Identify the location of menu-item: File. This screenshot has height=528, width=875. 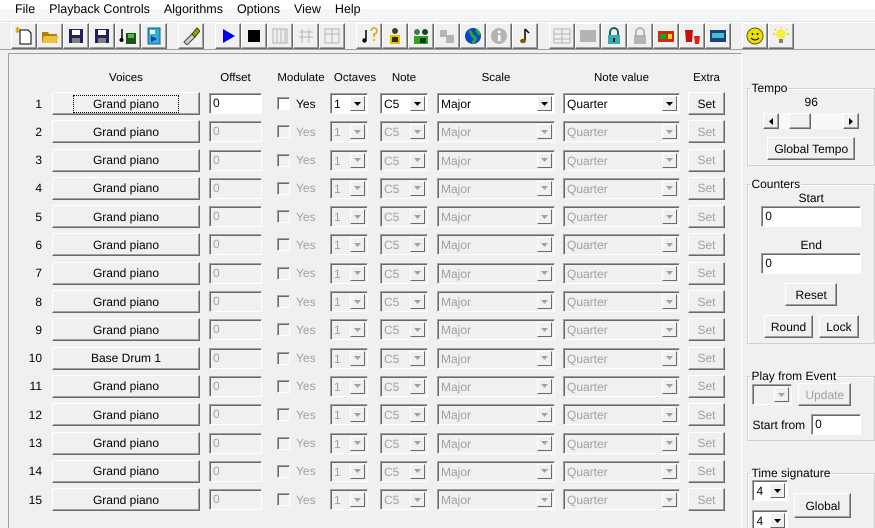
(25, 9).